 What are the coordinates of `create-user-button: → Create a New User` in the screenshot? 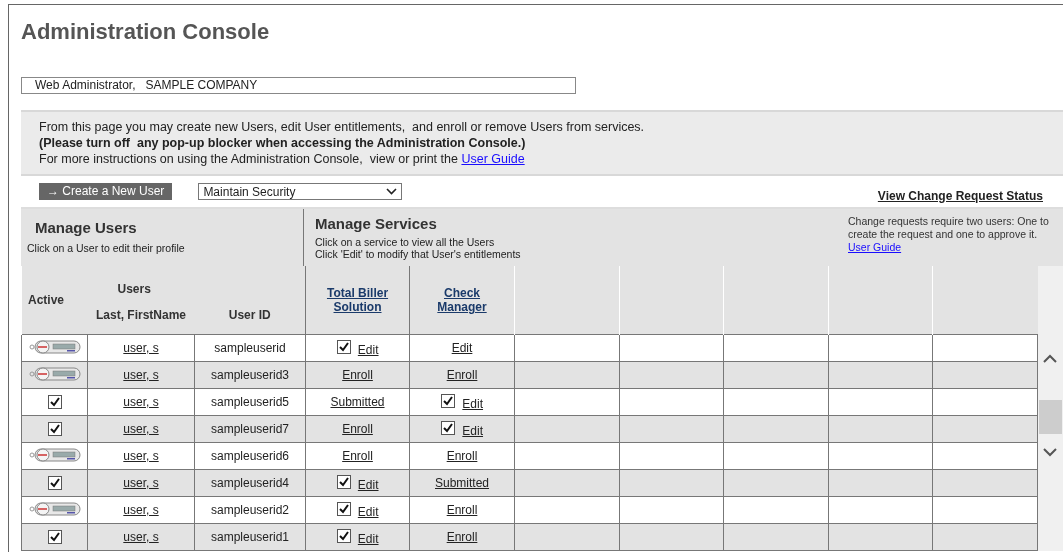 It's located at (106, 191).